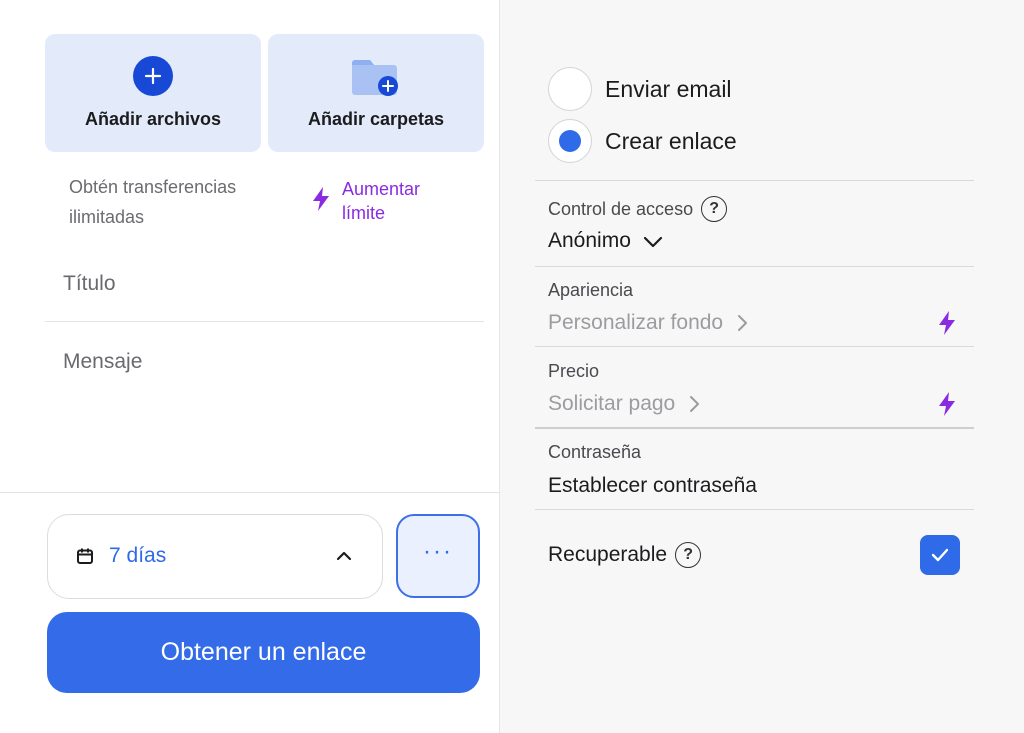  I want to click on chevron-down-icon, so click(653, 241).